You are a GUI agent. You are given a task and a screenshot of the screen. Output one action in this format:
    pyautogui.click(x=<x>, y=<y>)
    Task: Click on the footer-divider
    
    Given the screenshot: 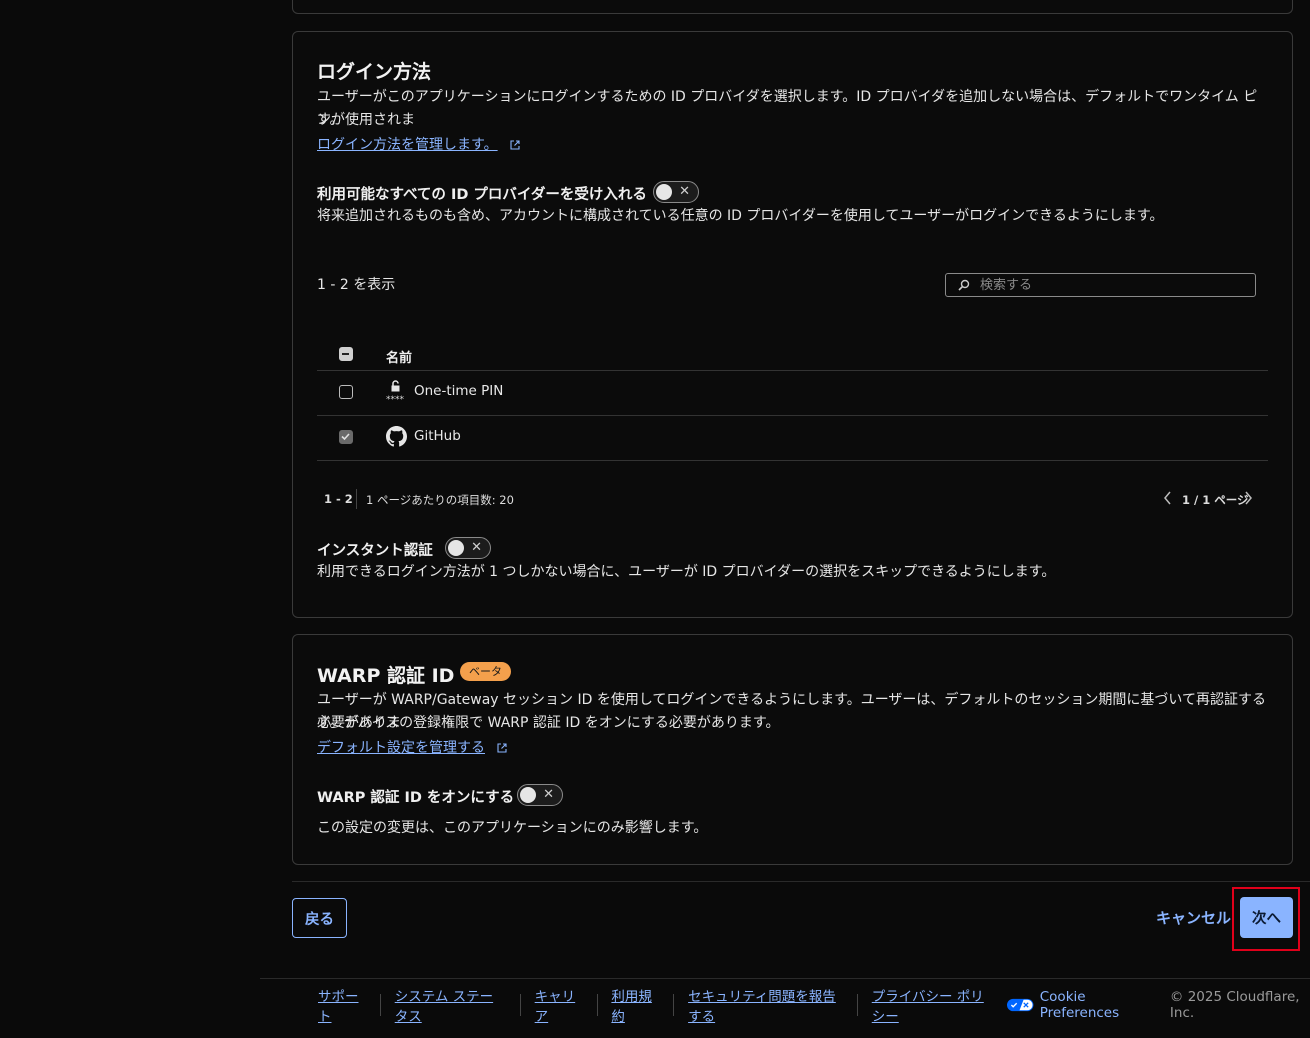 What is the action you would take?
    pyautogui.click(x=785, y=978)
    